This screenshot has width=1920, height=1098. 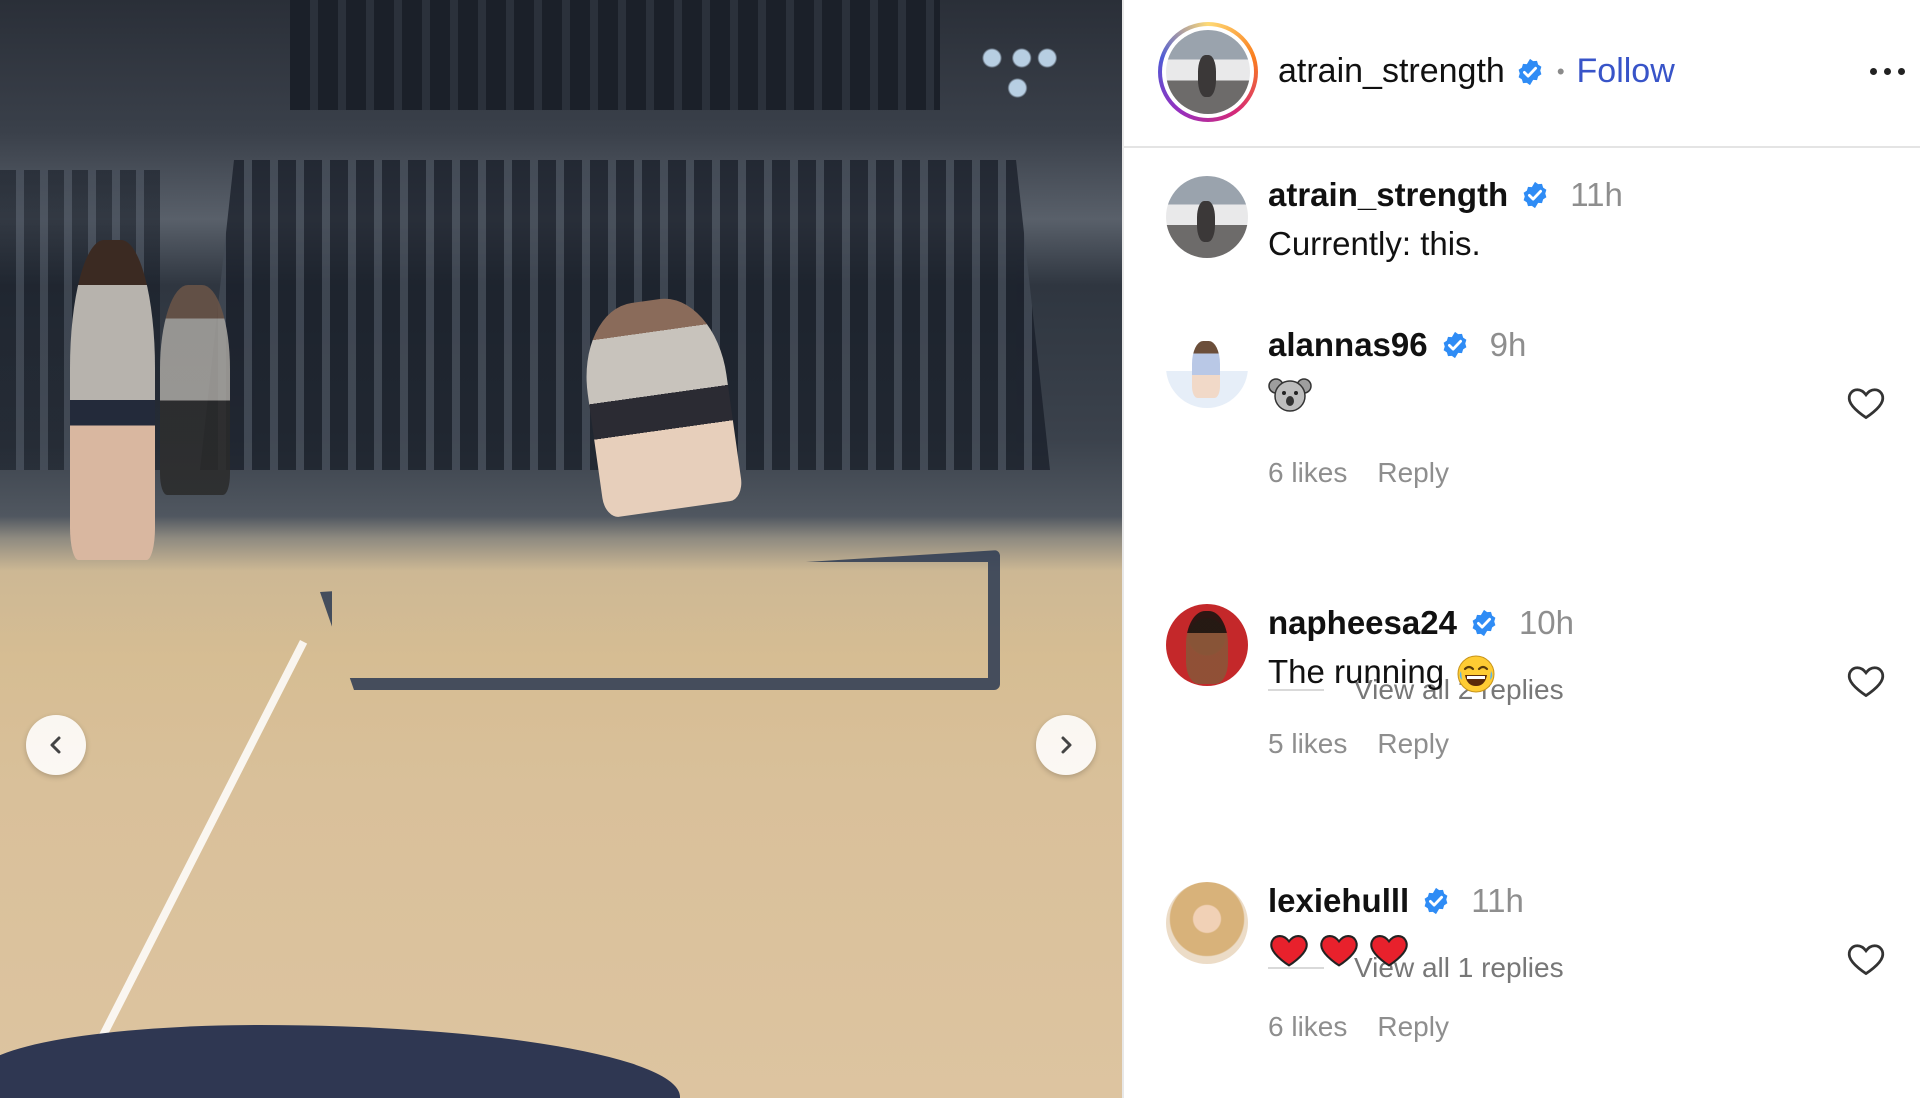 I want to click on laughing-emoji-icon, so click(x=1476, y=674).